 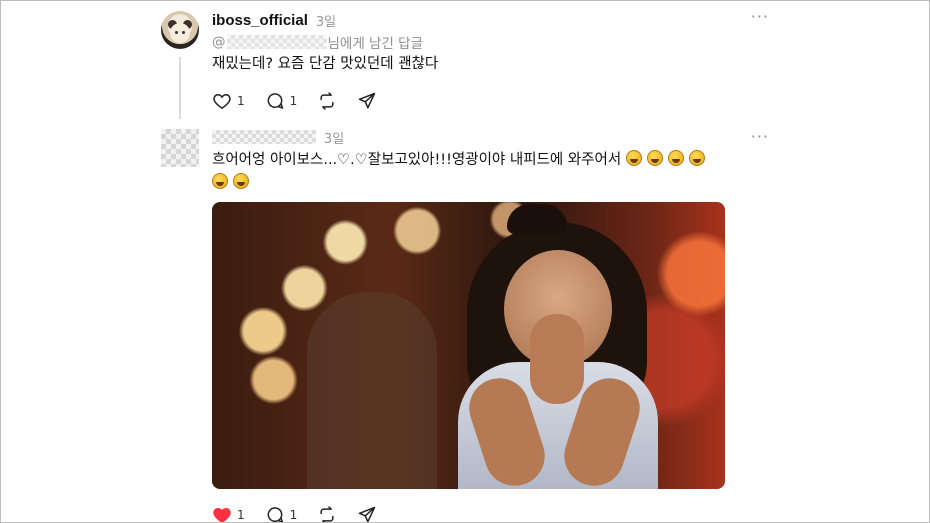 What do you see at coordinates (557, 359) in the screenshot?
I see `gif-clapping-hands` at bounding box center [557, 359].